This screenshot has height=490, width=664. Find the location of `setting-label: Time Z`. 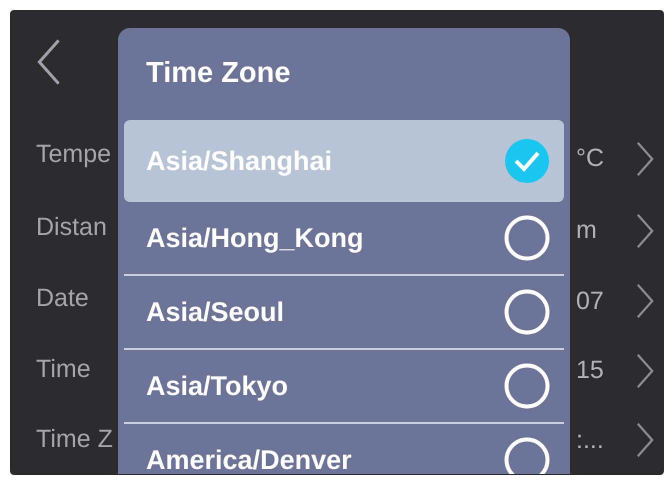

setting-label: Time Z is located at coordinates (74, 440).